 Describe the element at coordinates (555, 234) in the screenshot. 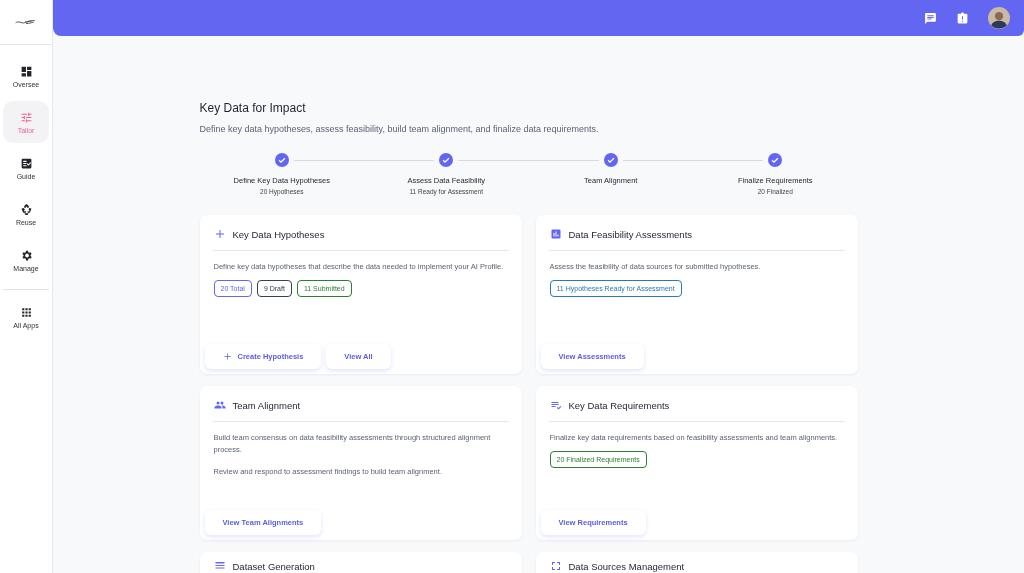

I see `bar-chart-icon` at that location.